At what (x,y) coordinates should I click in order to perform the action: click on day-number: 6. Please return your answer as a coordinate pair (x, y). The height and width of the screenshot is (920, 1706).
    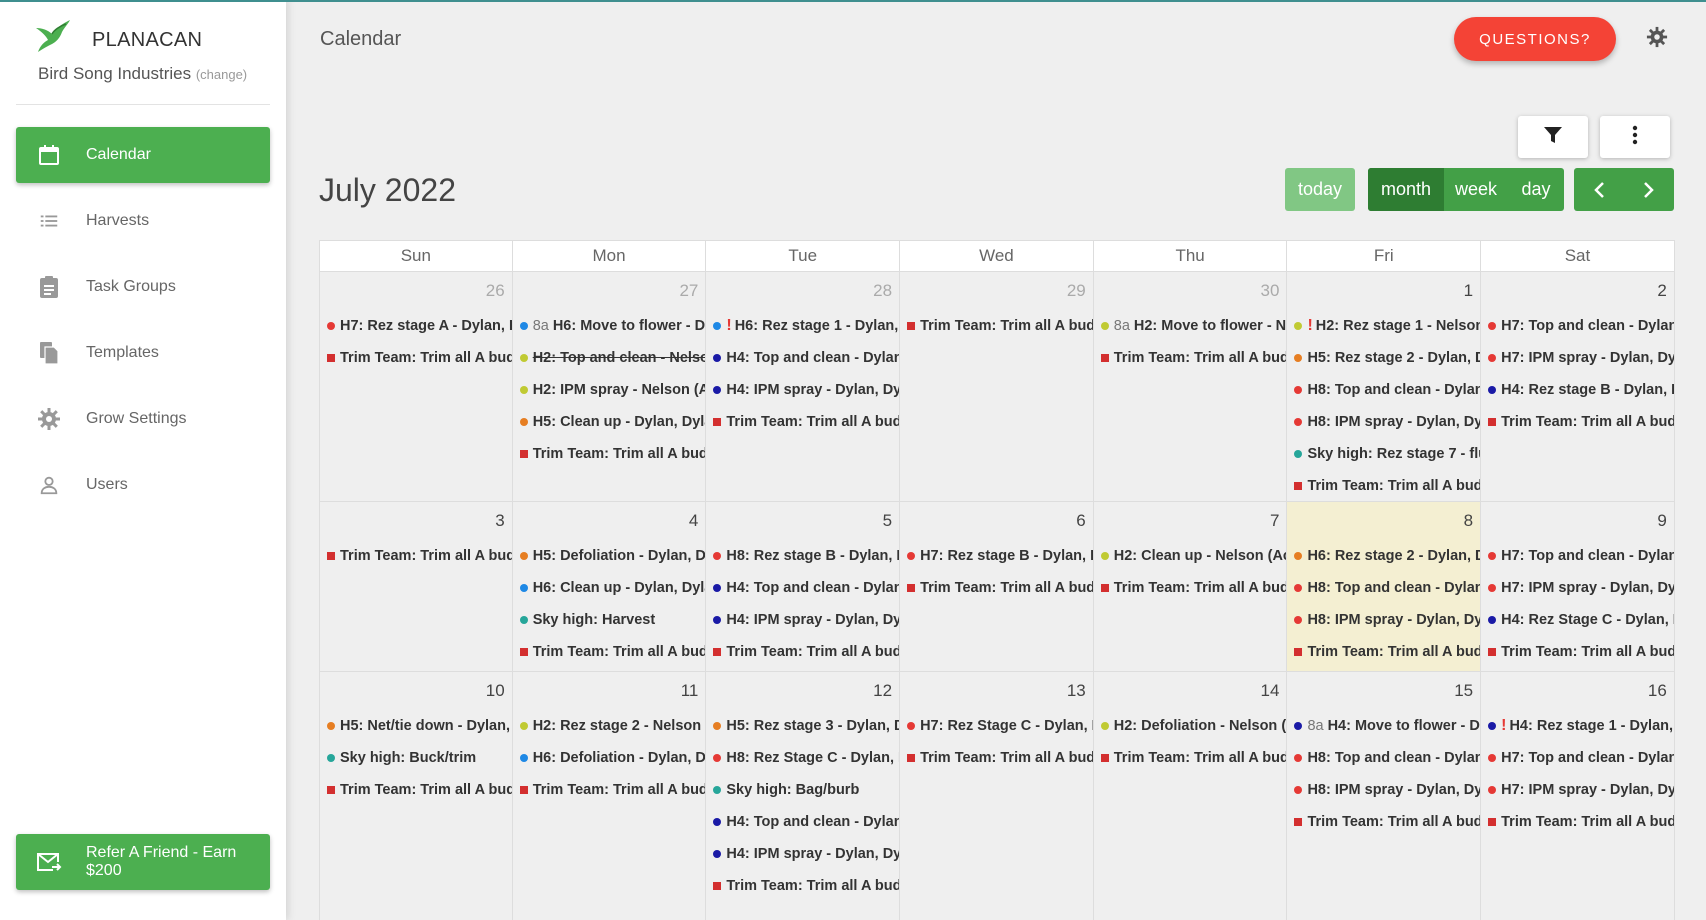
    Looking at the image, I should click on (996, 518).